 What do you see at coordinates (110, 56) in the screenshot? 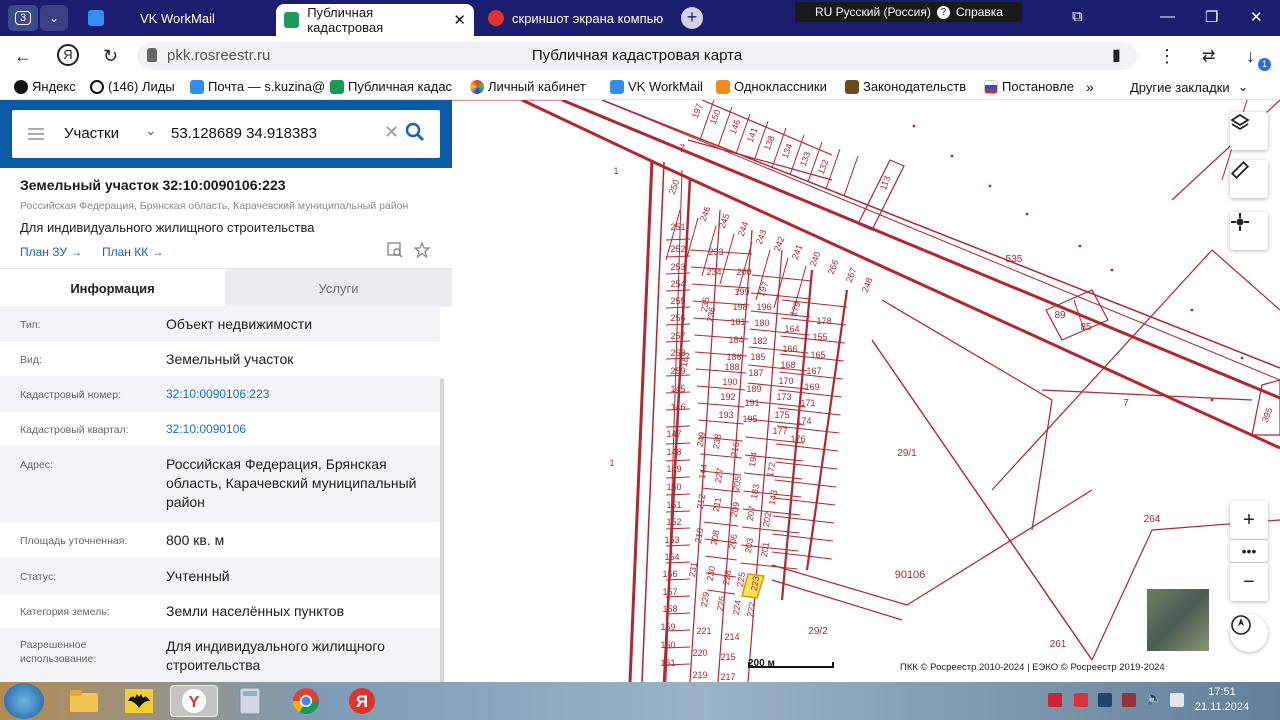
I see `reload-icon: ↻` at bounding box center [110, 56].